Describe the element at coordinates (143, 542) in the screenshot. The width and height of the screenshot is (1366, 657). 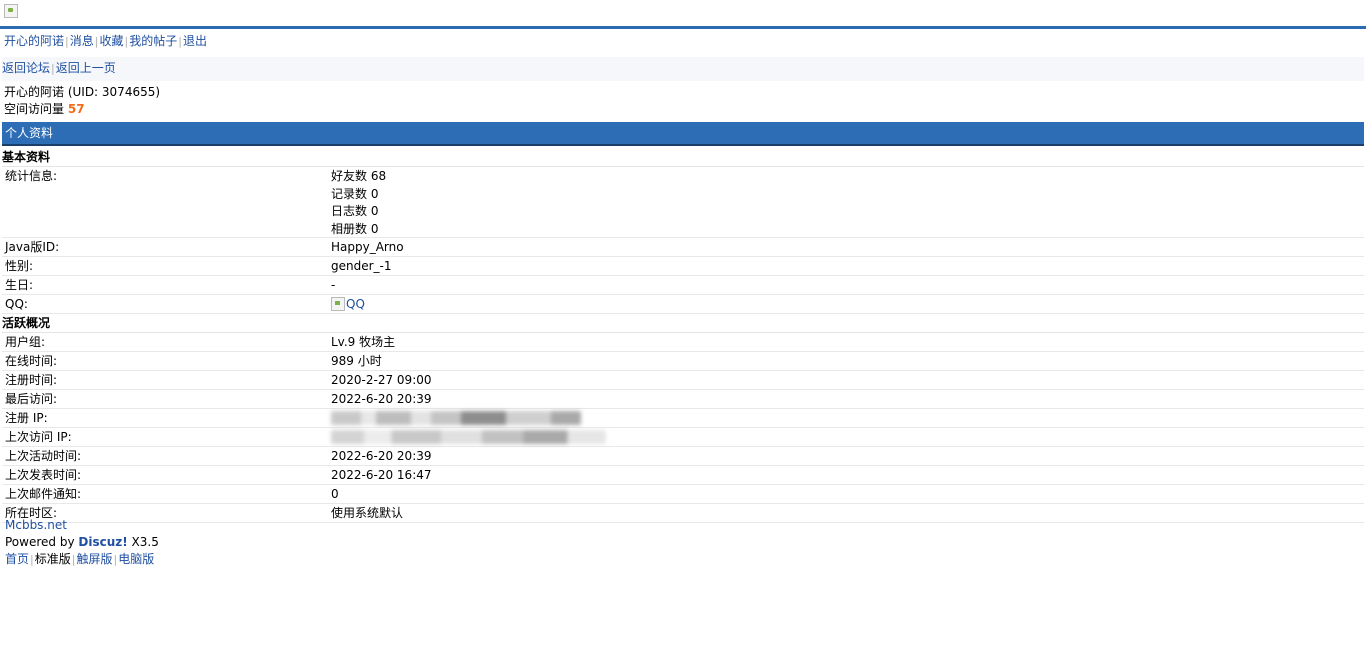
I see `powered-version: X3.5` at that location.